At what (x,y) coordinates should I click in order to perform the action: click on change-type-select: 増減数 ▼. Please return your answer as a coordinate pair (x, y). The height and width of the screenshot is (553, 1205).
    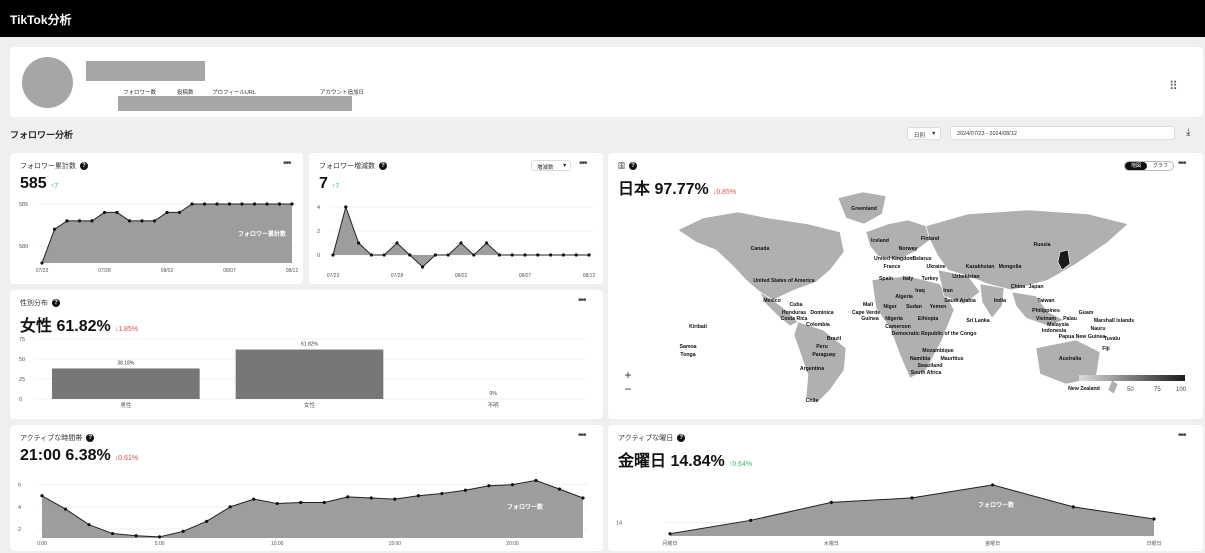
    Looking at the image, I should click on (551, 165).